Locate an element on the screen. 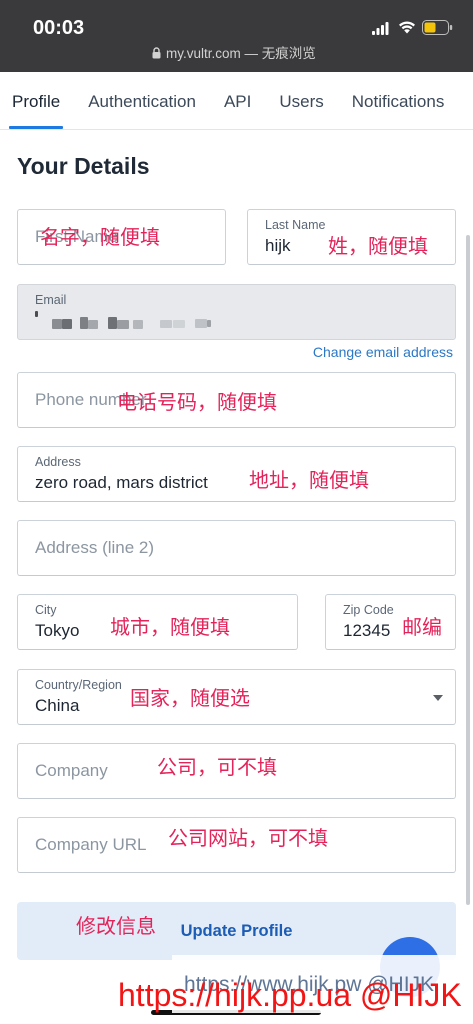 The height and width of the screenshot is (1024, 473). address-line2-field is located at coordinates (236, 548).